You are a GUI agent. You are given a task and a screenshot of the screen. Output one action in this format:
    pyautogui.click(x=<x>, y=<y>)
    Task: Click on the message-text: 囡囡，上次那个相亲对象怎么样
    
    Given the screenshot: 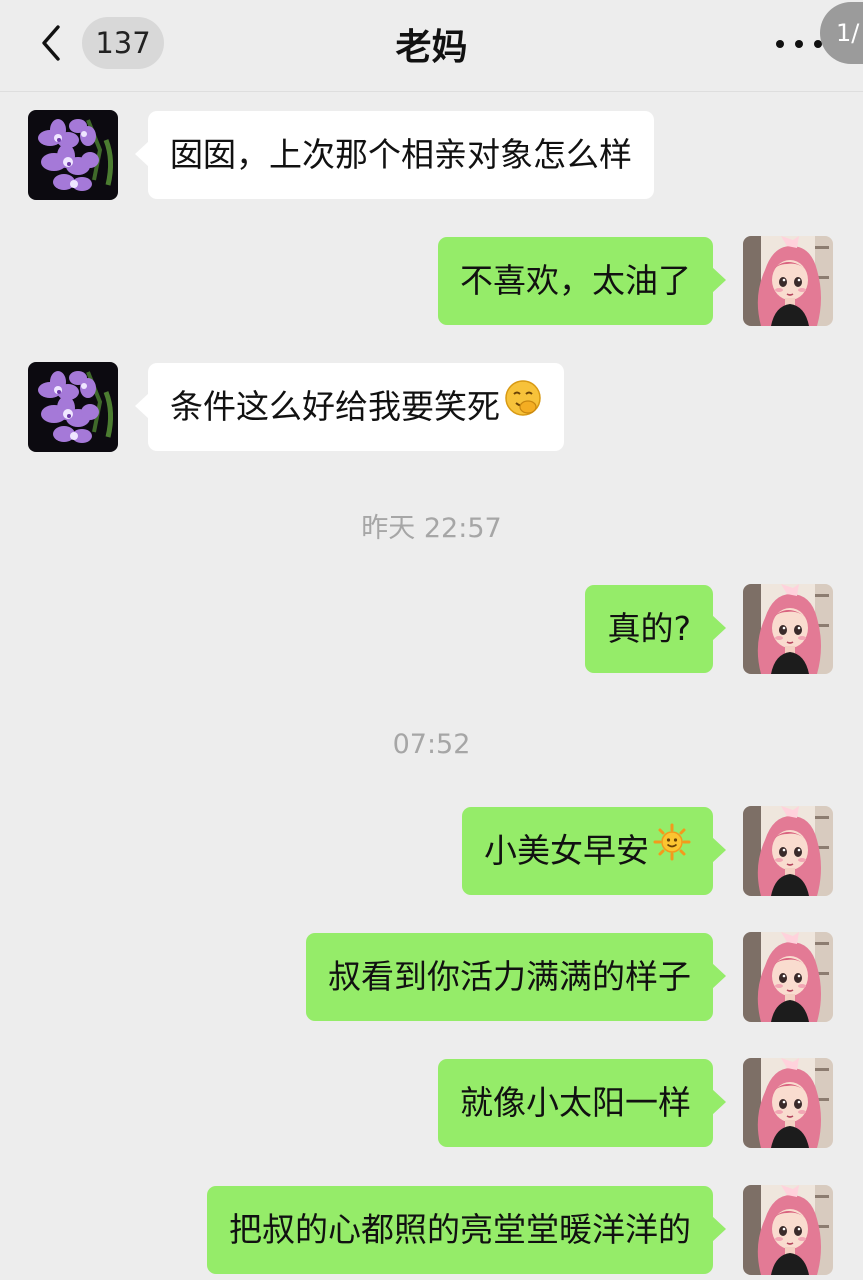 What is the action you would take?
    pyautogui.click(x=401, y=154)
    